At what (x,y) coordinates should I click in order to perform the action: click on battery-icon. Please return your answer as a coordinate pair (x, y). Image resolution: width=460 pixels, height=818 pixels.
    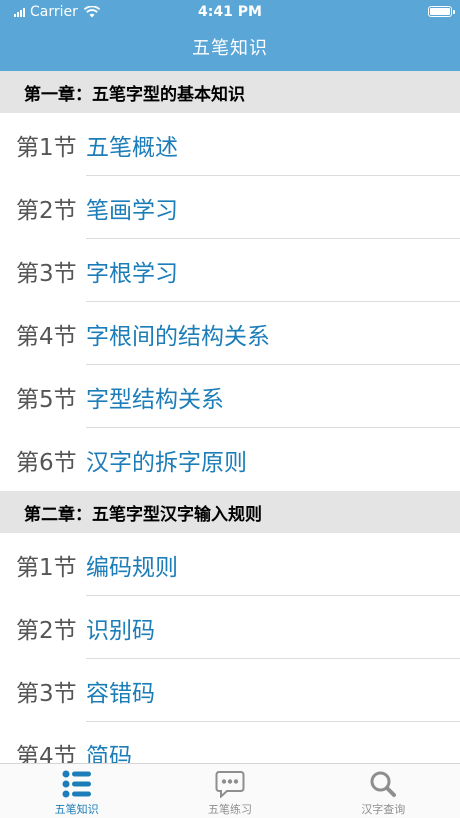
    Looking at the image, I should click on (441, 11).